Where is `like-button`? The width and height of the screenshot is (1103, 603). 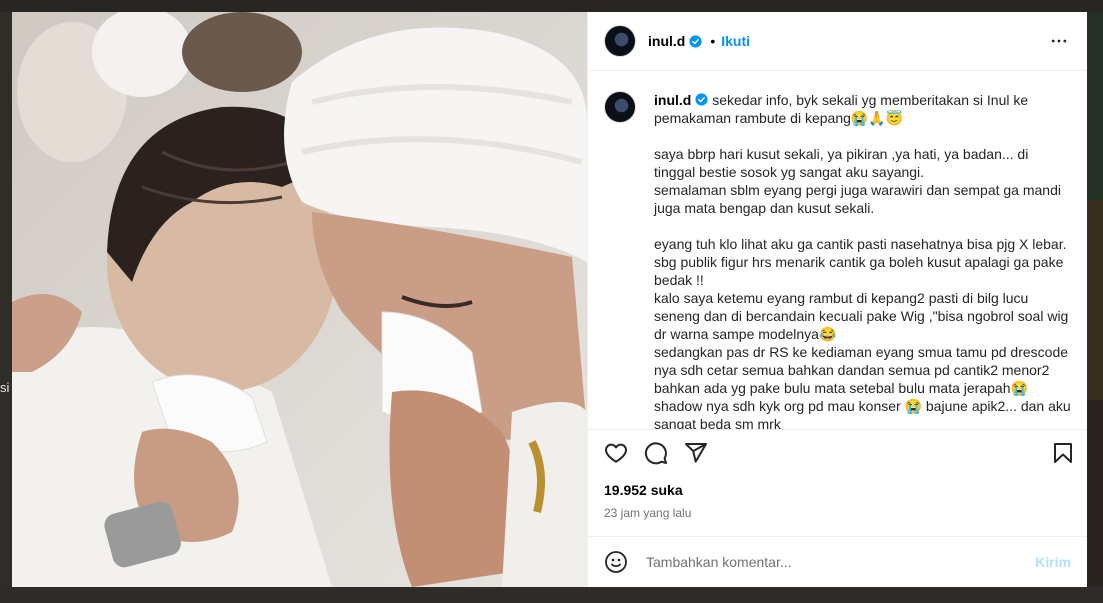 like-button is located at coordinates (616, 453).